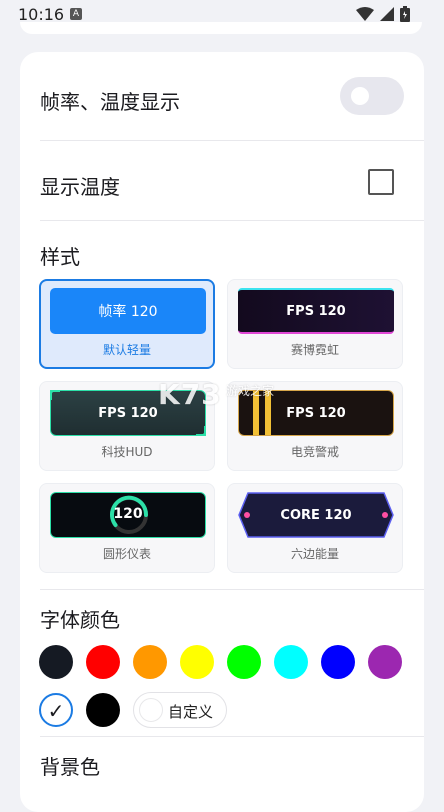 The width and height of the screenshot is (444, 812). I want to click on show-temperature-label: 显示温度, so click(80, 187).